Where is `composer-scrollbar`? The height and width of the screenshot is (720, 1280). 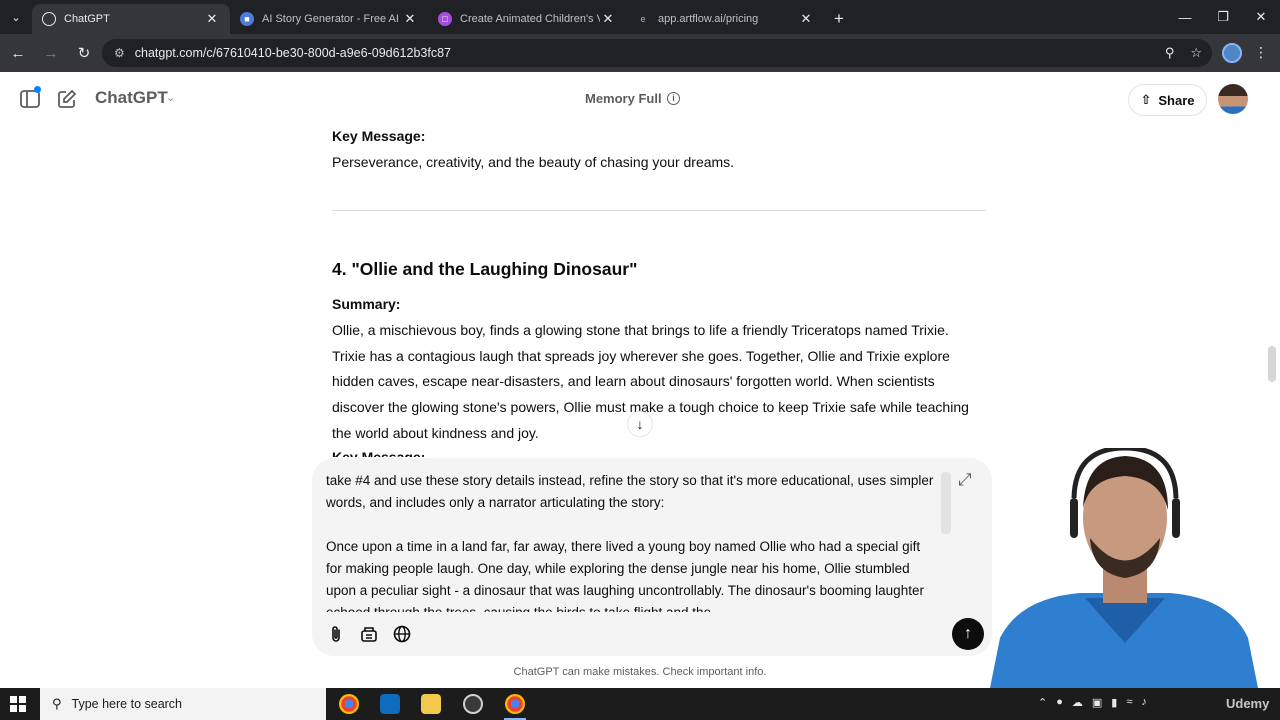
composer-scrollbar is located at coordinates (946, 503).